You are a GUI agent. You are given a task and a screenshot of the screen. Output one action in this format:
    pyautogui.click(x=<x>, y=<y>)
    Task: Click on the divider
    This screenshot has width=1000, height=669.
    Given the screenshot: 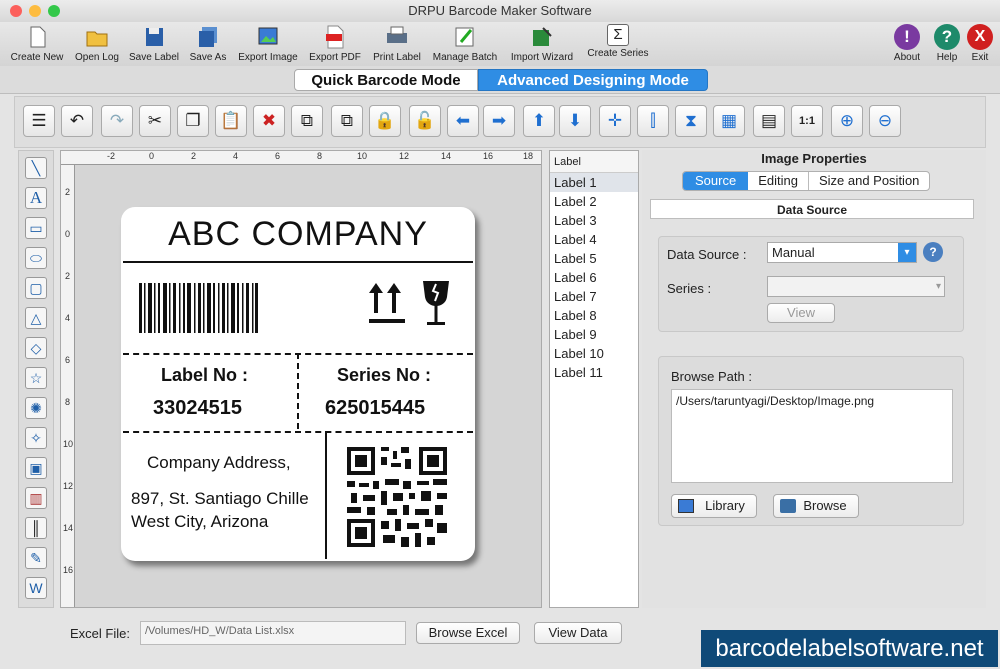 What is the action you would take?
    pyautogui.click(x=298, y=262)
    